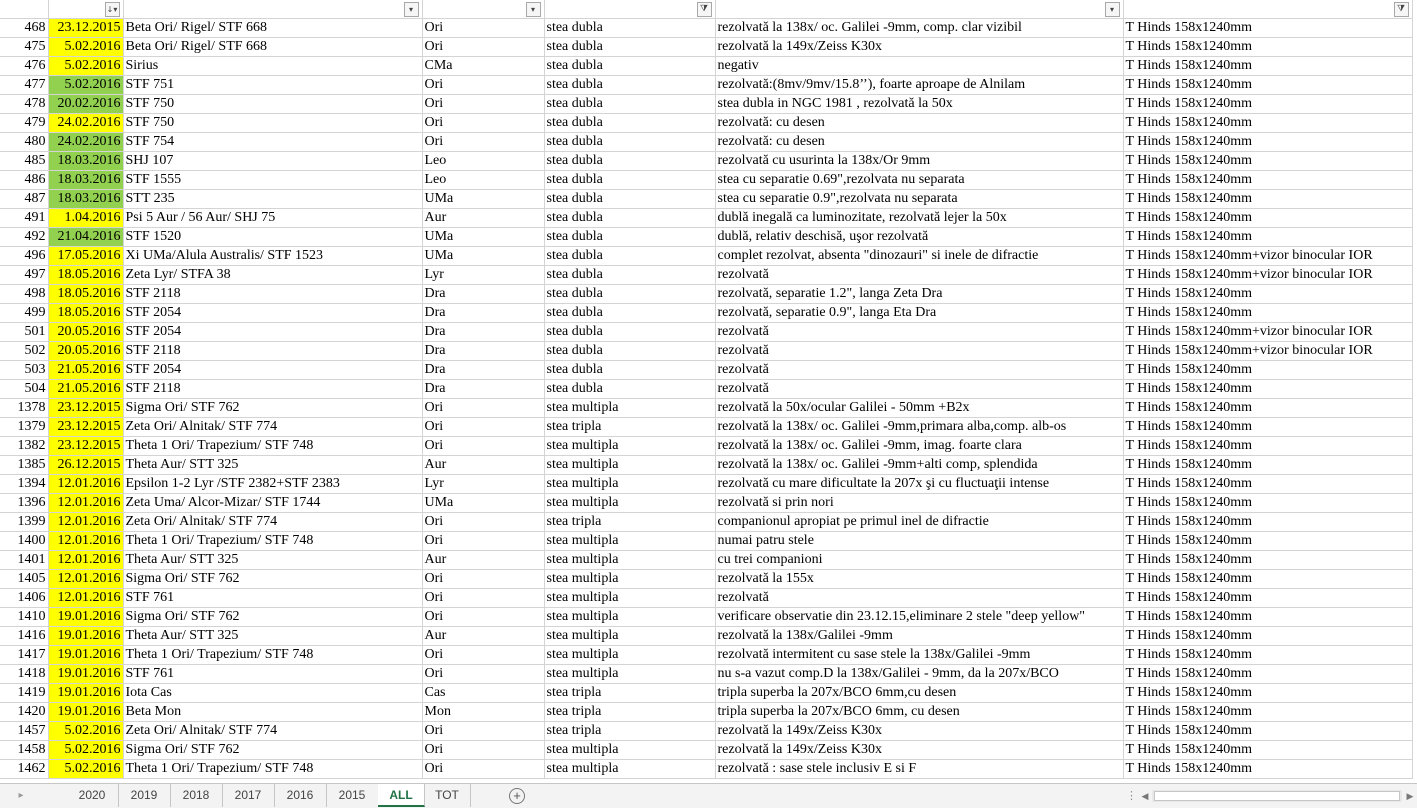  Describe the element at coordinates (24, 636) in the screenshot. I see `row-number-cell: 1416` at that location.